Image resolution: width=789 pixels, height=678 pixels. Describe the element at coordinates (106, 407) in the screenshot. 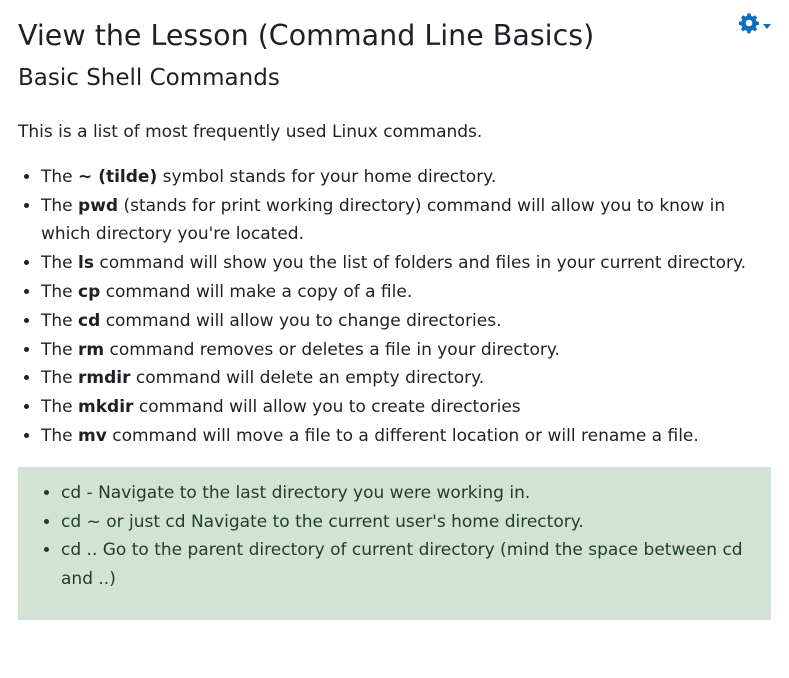

I see `command-name: mkdir` at that location.